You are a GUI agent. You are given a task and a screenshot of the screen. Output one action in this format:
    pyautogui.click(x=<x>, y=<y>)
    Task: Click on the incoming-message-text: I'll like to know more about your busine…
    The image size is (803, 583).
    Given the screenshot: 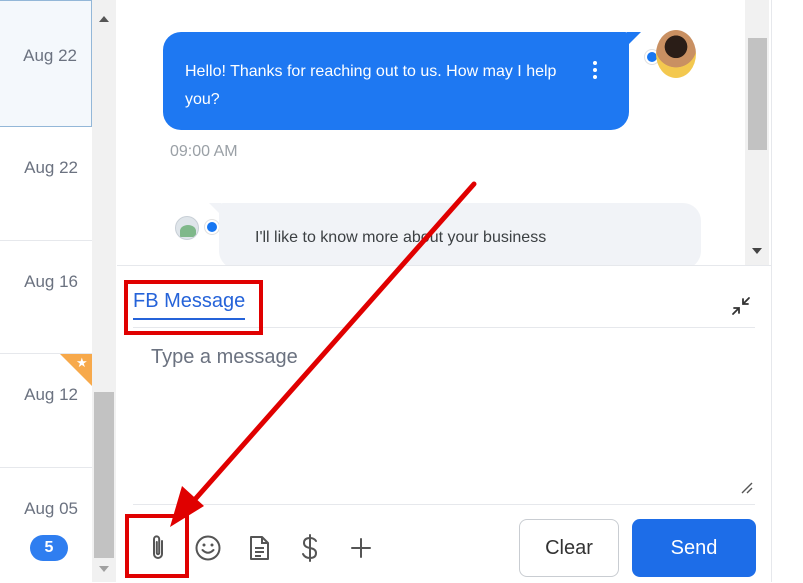 What is the action you would take?
    pyautogui.click(x=401, y=237)
    